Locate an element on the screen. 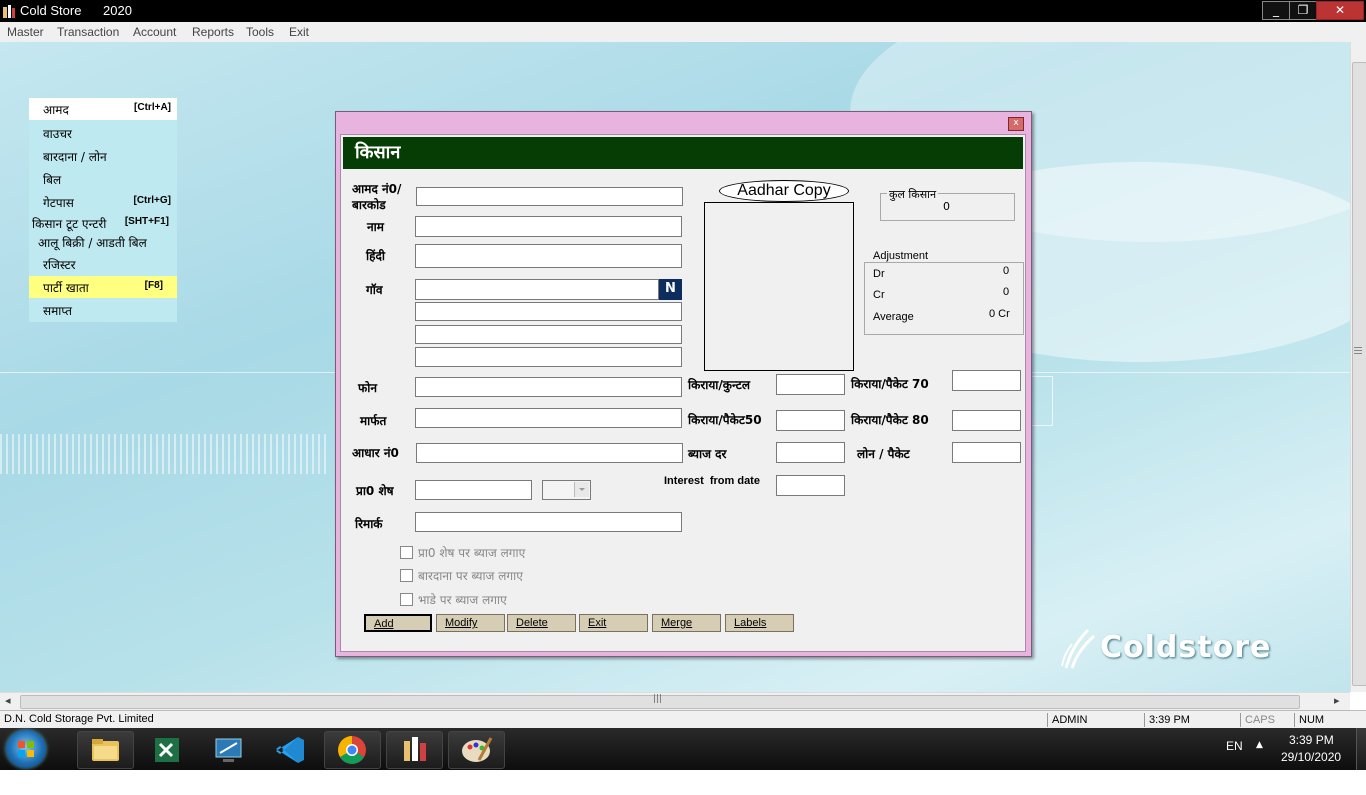  dialog-title: किसान is located at coordinates (378, 152).